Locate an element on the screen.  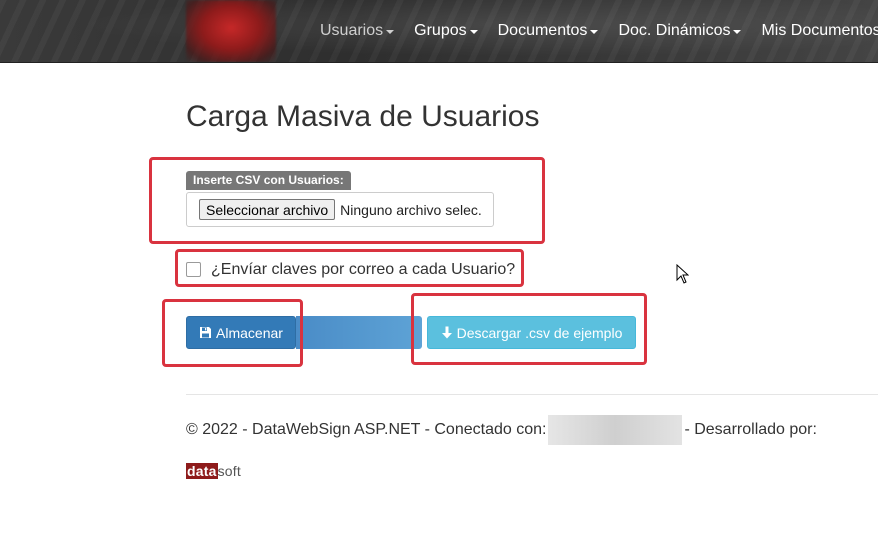
nav-item-label: Grupos is located at coordinates (440, 30).